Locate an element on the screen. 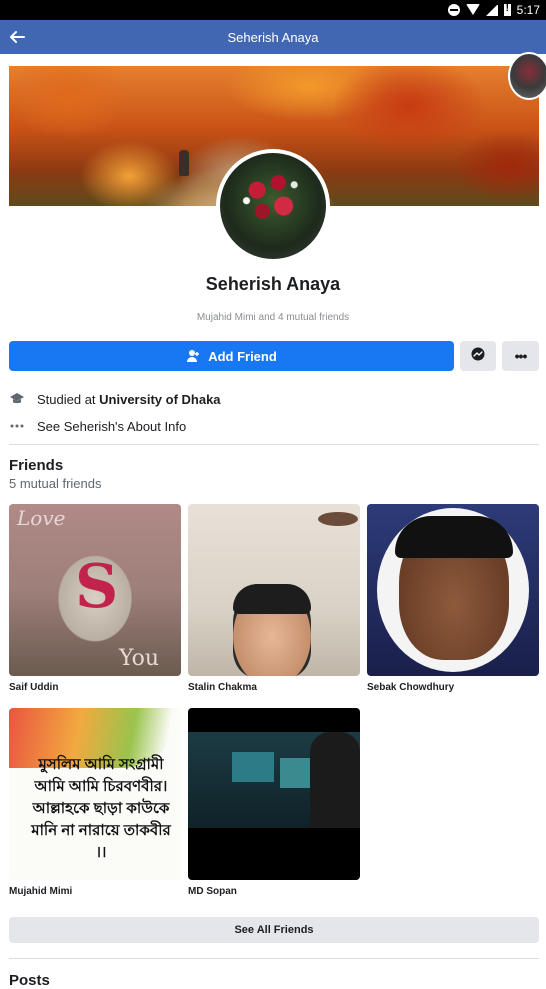  friend-card: Sebak Chowdhury is located at coordinates (453, 598).